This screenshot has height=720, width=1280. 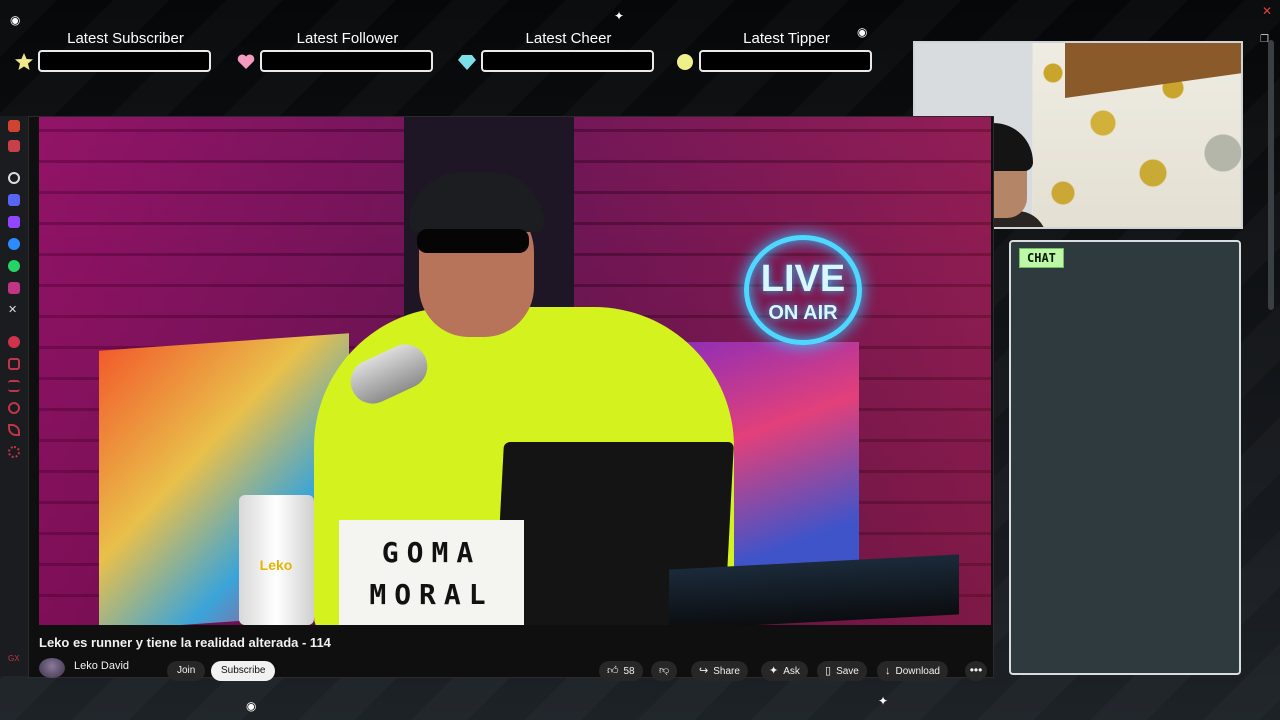 What do you see at coordinates (14, 244) in the screenshot?
I see `messenger-icon` at bounding box center [14, 244].